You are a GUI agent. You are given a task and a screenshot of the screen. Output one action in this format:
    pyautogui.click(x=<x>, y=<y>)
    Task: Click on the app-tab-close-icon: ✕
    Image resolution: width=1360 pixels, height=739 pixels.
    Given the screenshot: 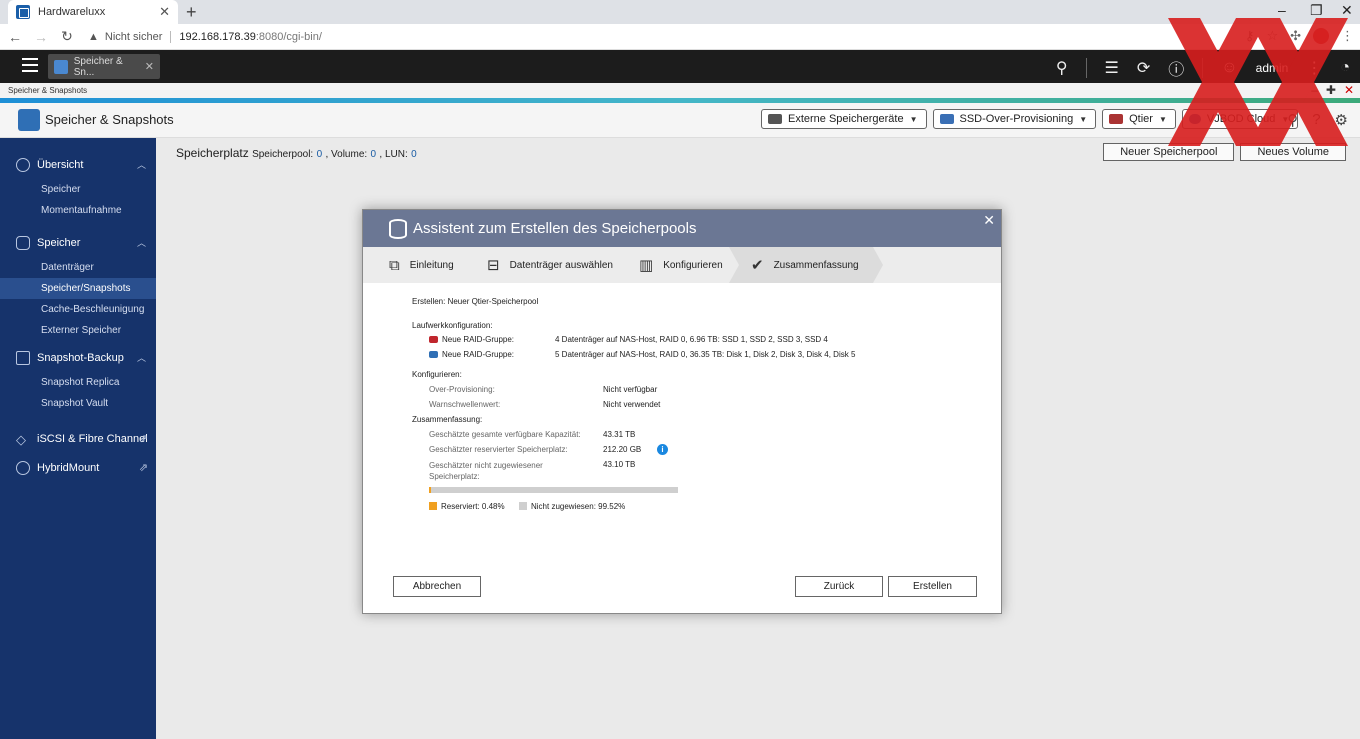 What is the action you would take?
    pyautogui.click(x=149, y=66)
    